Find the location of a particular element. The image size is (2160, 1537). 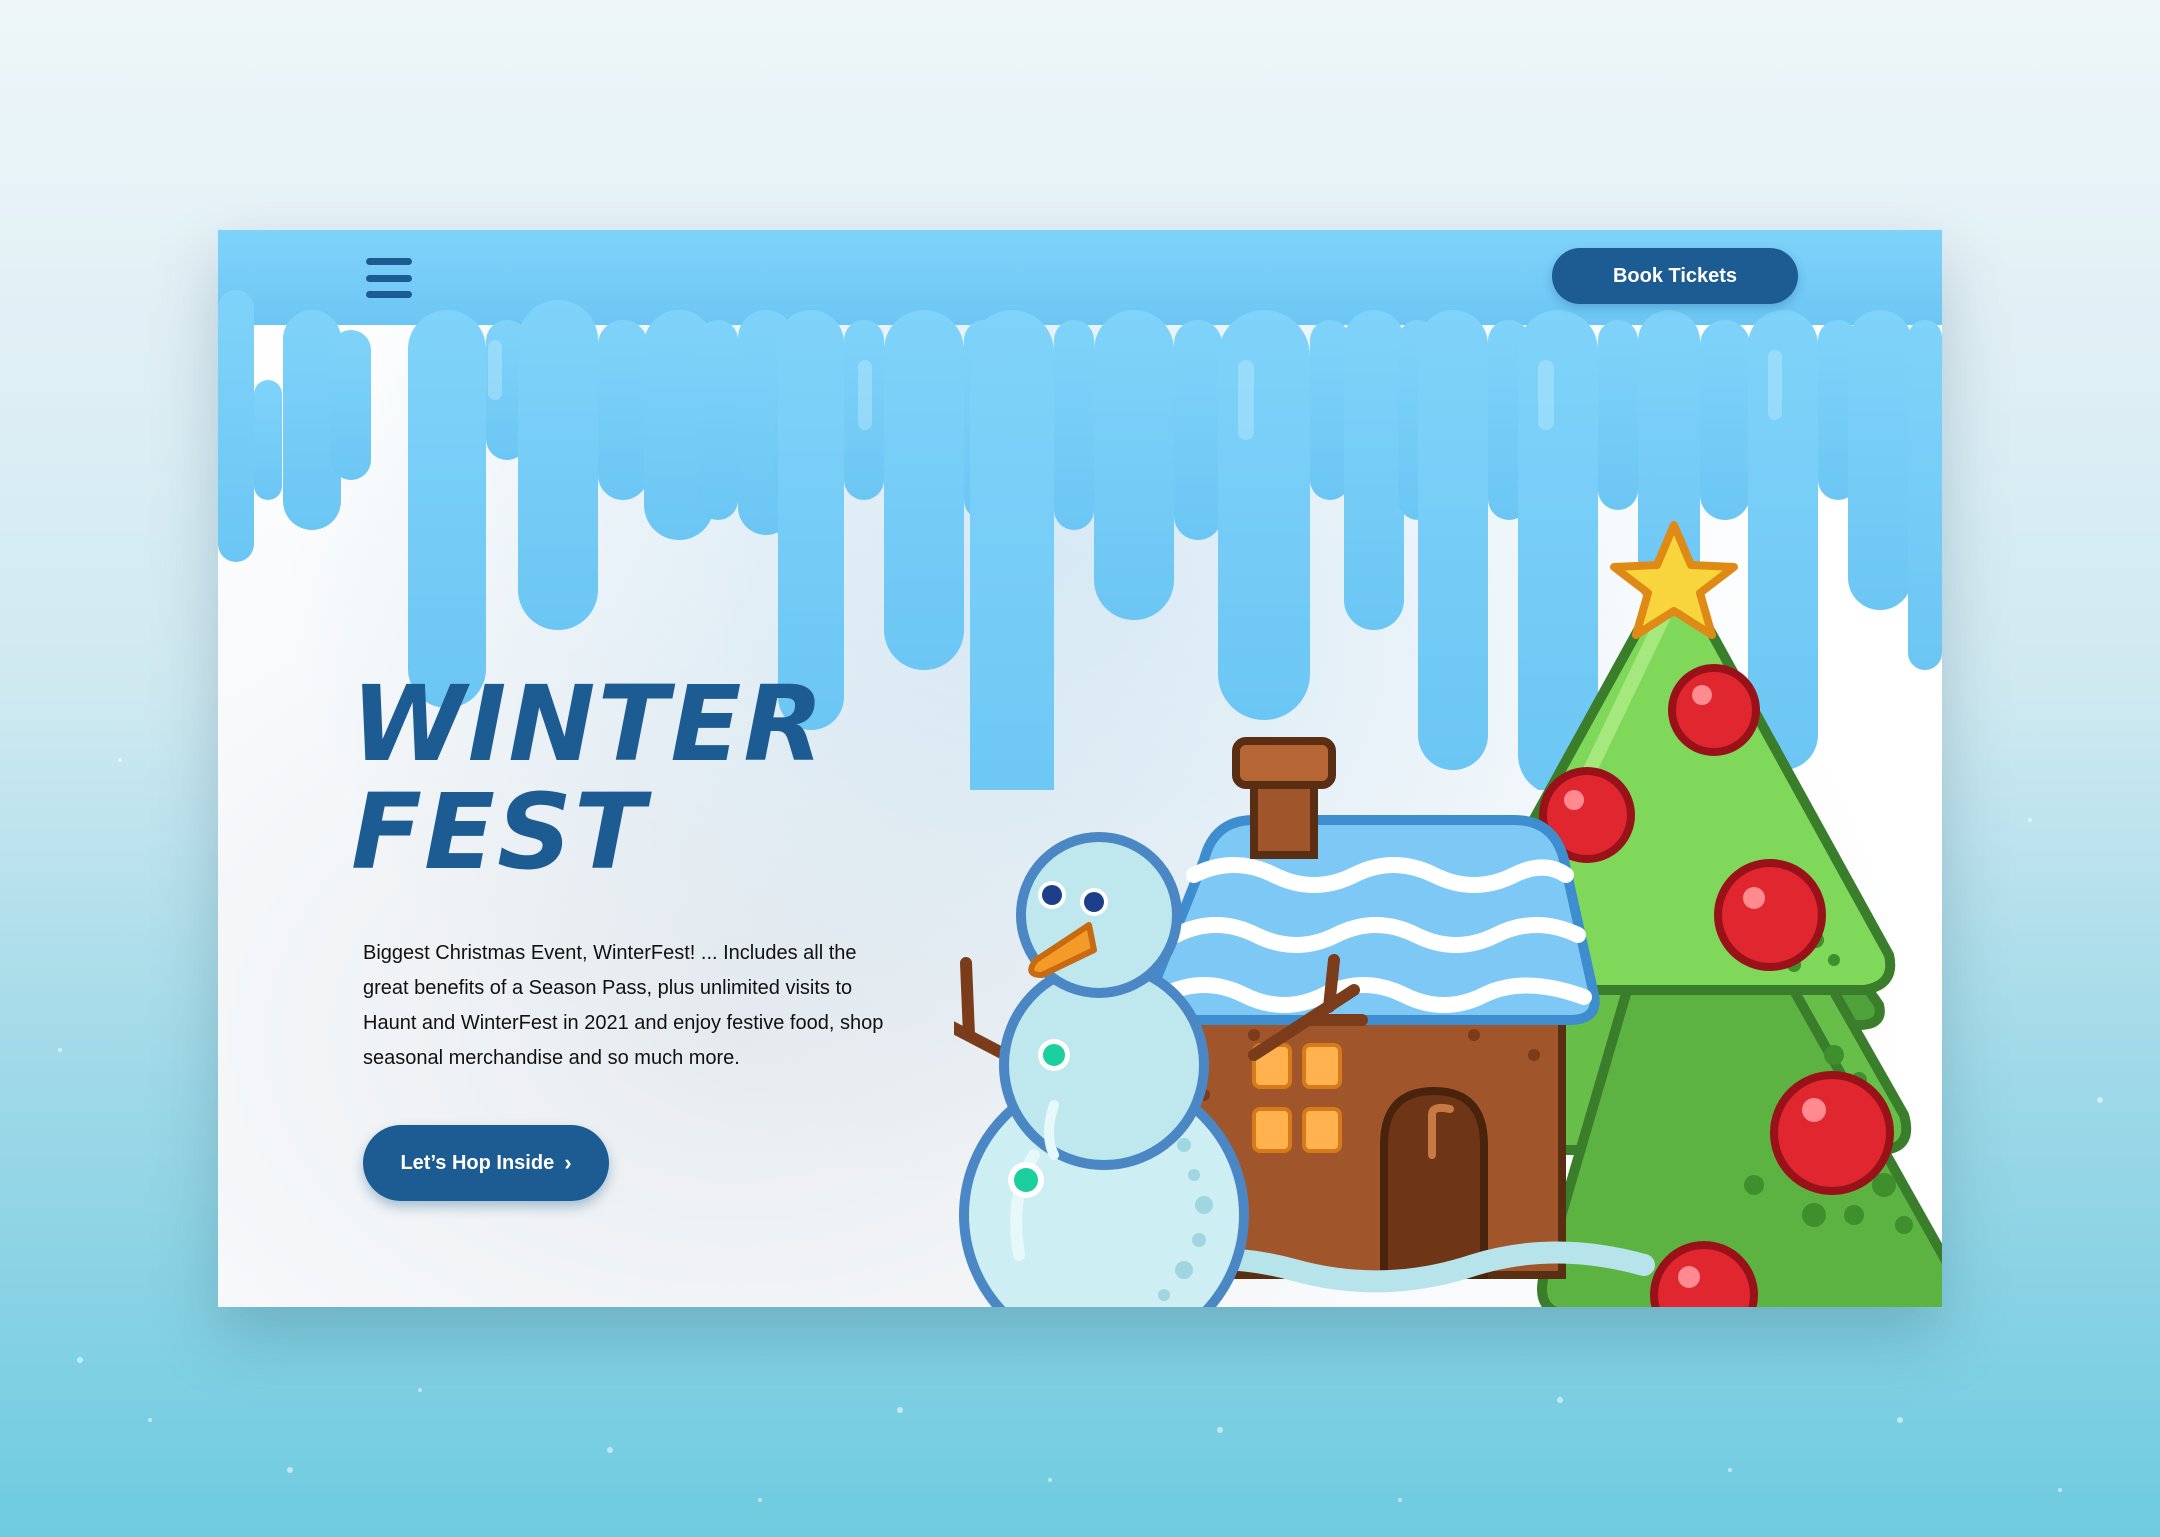

hero-title-line2: FEST is located at coordinates (499, 832).